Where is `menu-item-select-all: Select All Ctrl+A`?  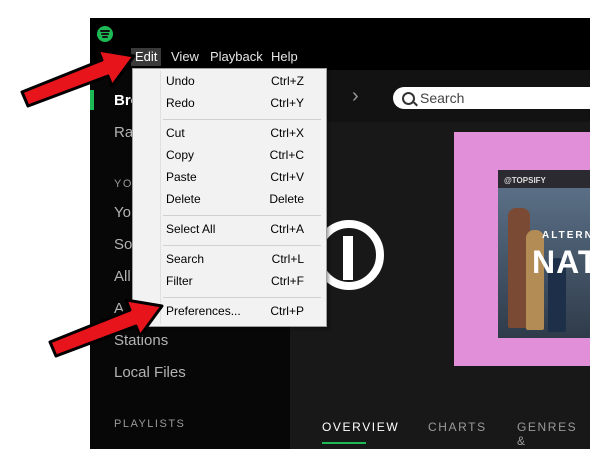 menu-item-select-all: Select All Ctrl+A is located at coordinates (229, 229).